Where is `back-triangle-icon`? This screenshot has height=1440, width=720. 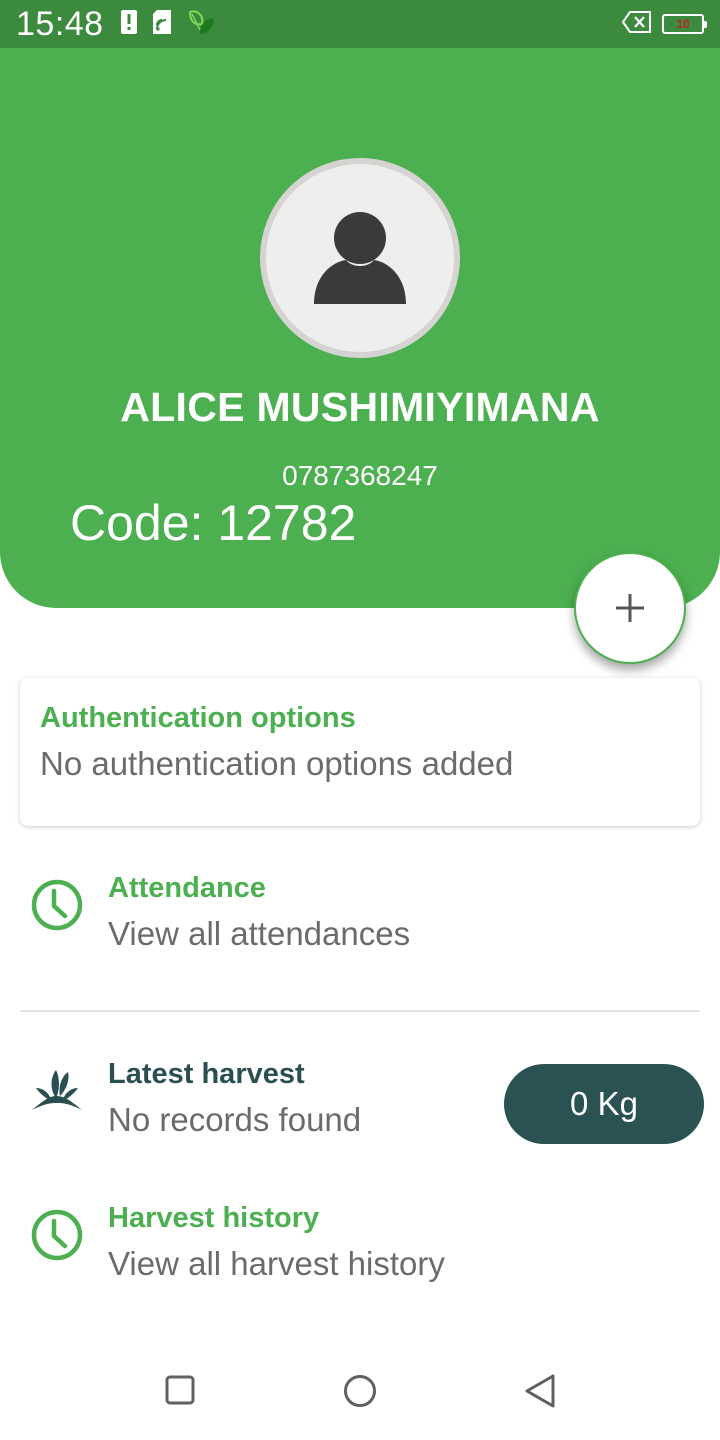
back-triangle-icon is located at coordinates (540, 1393).